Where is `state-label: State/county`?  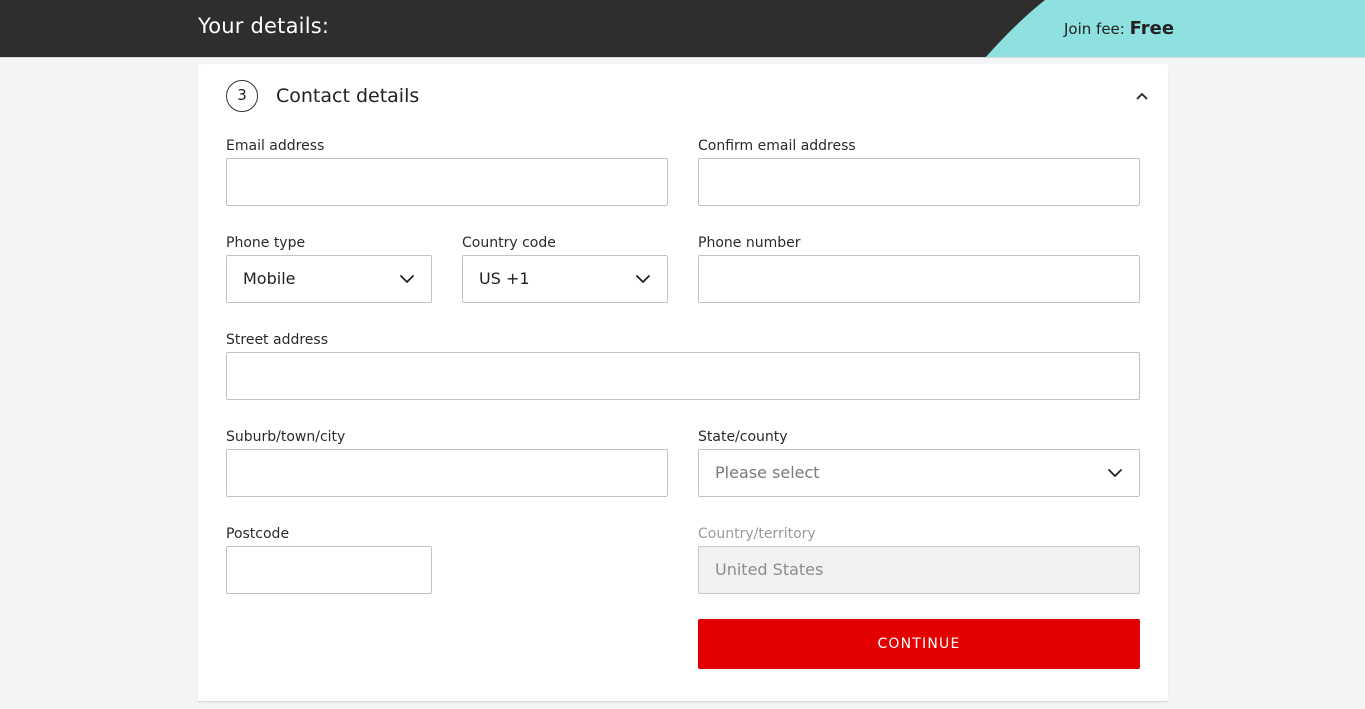 state-label: State/county is located at coordinates (743, 437).